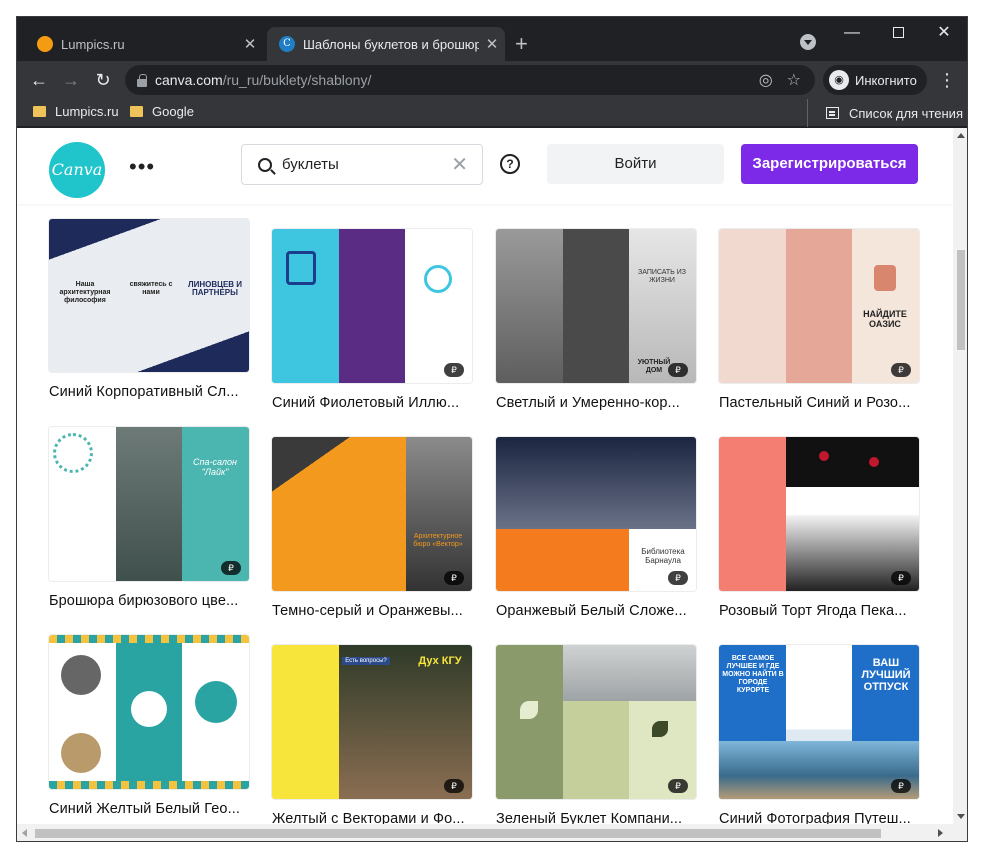 Image resolution: width=984 pixels, height=857 pixels. I want to click on bookmarks-bar: Lumpics.ru Google Список для чтения, so click(492, 113).